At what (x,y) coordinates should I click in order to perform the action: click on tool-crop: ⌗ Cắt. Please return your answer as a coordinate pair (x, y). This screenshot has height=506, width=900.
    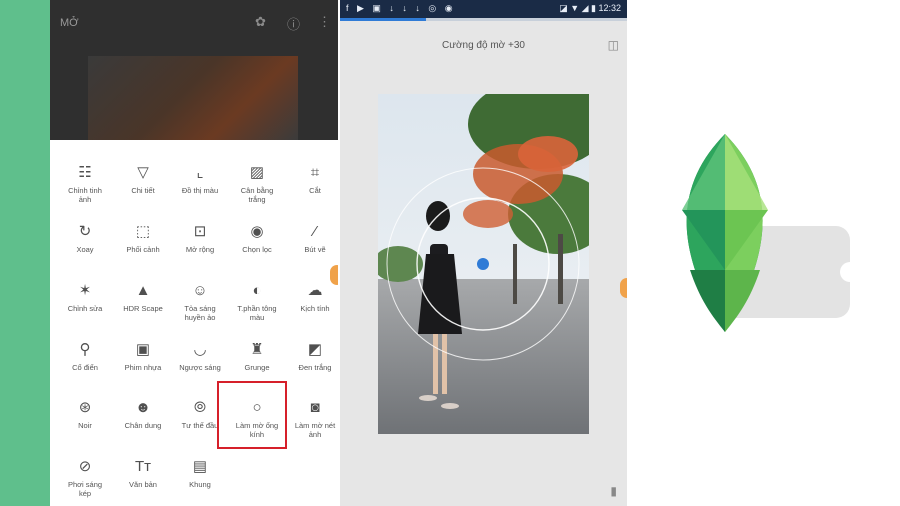
    Looking at the image, I should click on (312, 191).